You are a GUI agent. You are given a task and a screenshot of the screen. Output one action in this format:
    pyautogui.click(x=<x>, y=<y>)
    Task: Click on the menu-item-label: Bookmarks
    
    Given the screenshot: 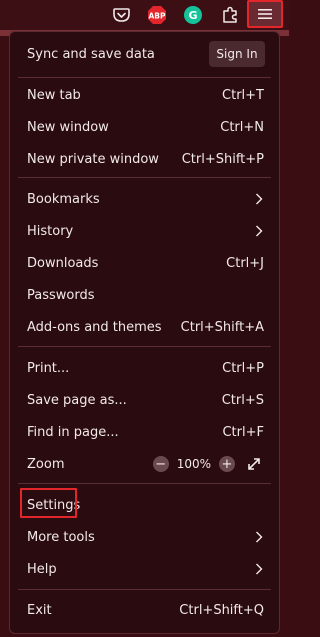 What is the action you would take?
    pyautogui.click(x=63, y=199)
    